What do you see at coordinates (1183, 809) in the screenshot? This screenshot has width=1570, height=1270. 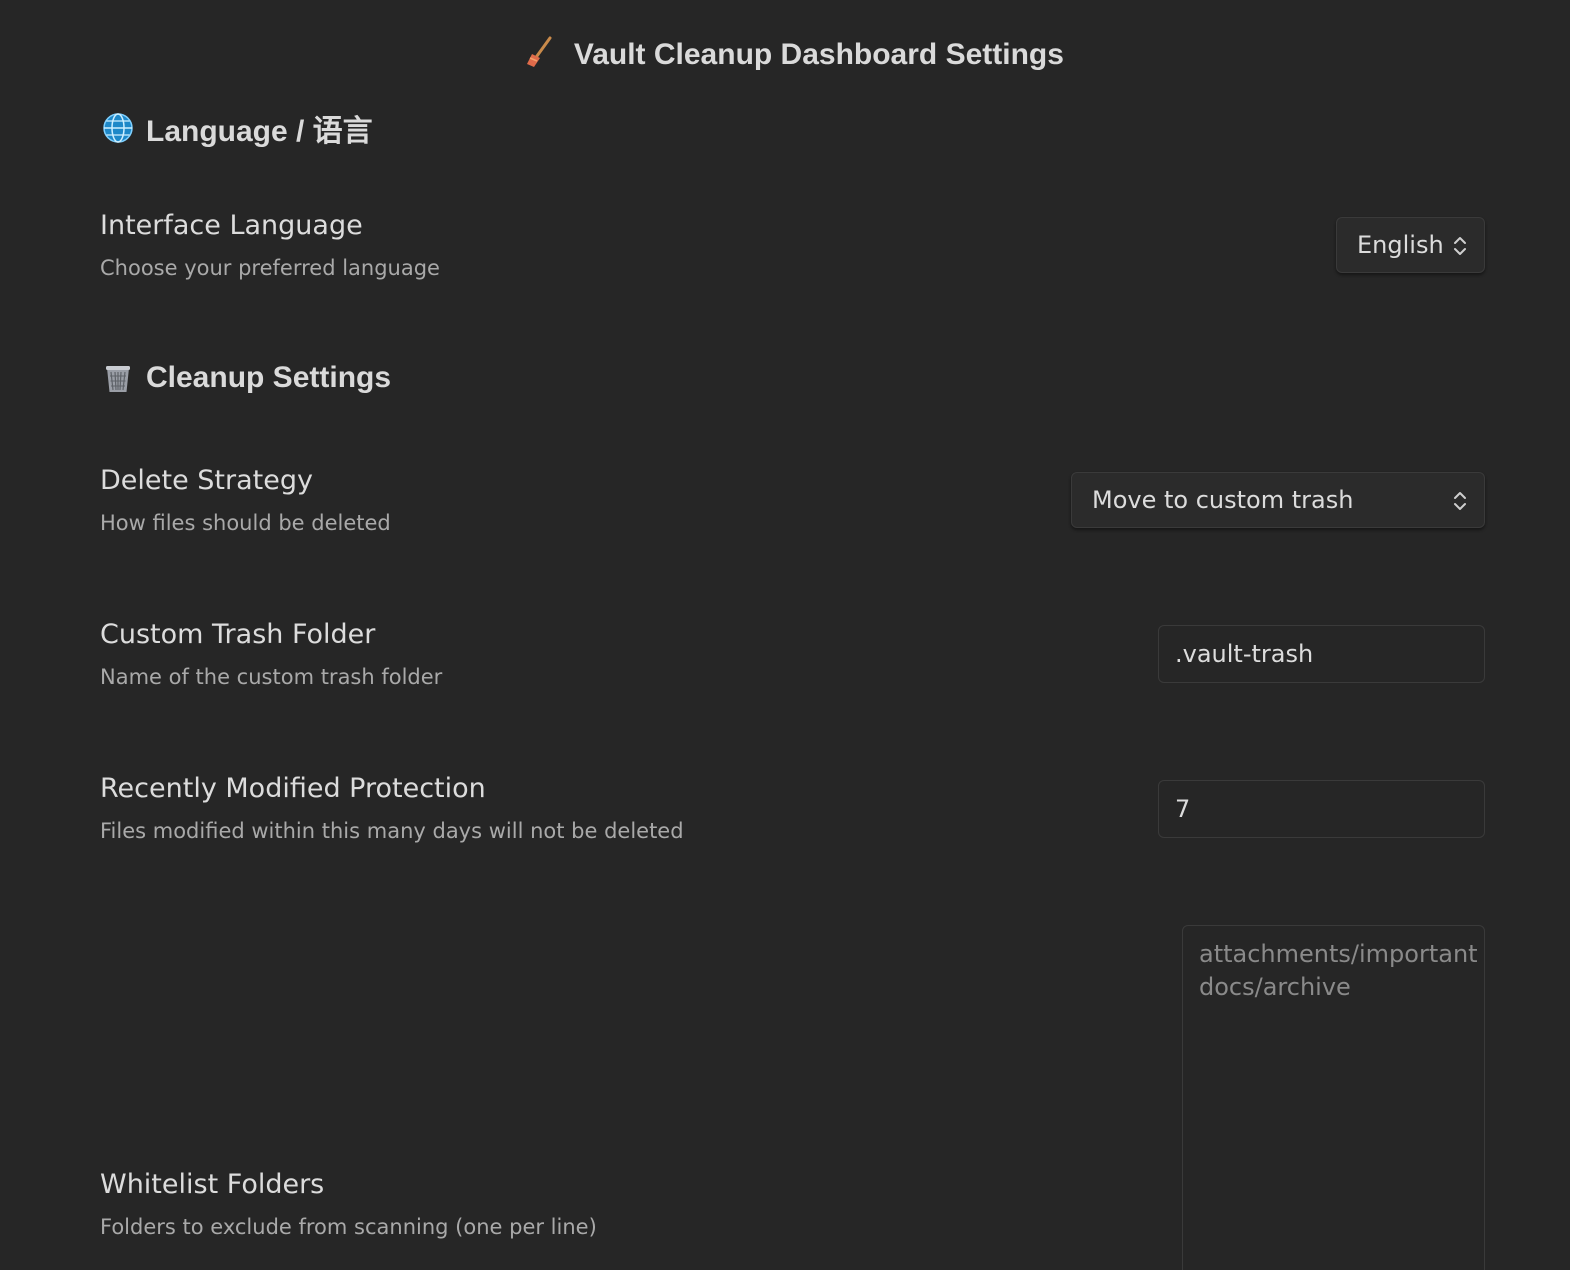 I see `recently-modified-value: 7` at bounding box center [1183, 809].